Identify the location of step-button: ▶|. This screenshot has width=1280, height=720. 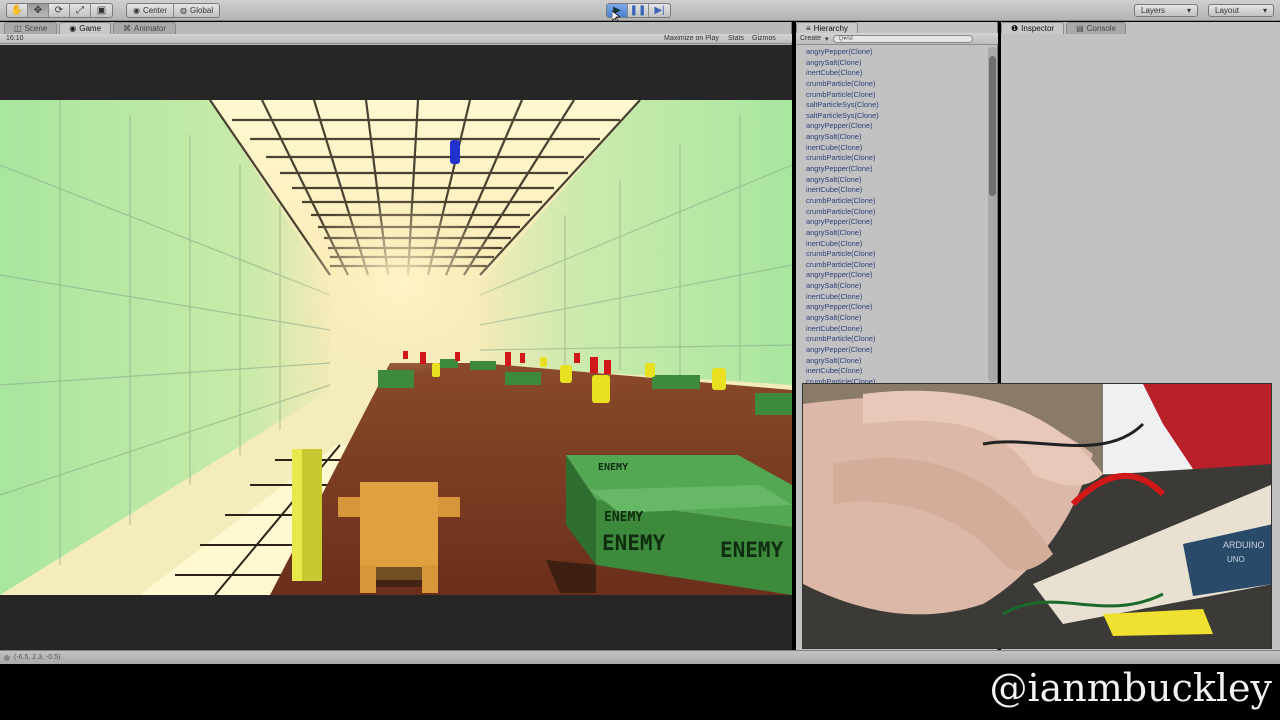
(659, 10).